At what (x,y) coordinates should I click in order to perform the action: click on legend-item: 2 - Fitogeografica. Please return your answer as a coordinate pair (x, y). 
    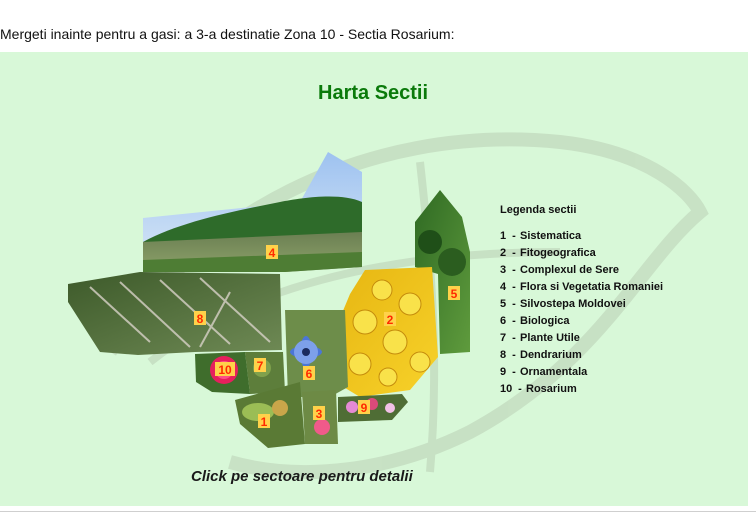
    Looking at the image, I should click on (581, 253).